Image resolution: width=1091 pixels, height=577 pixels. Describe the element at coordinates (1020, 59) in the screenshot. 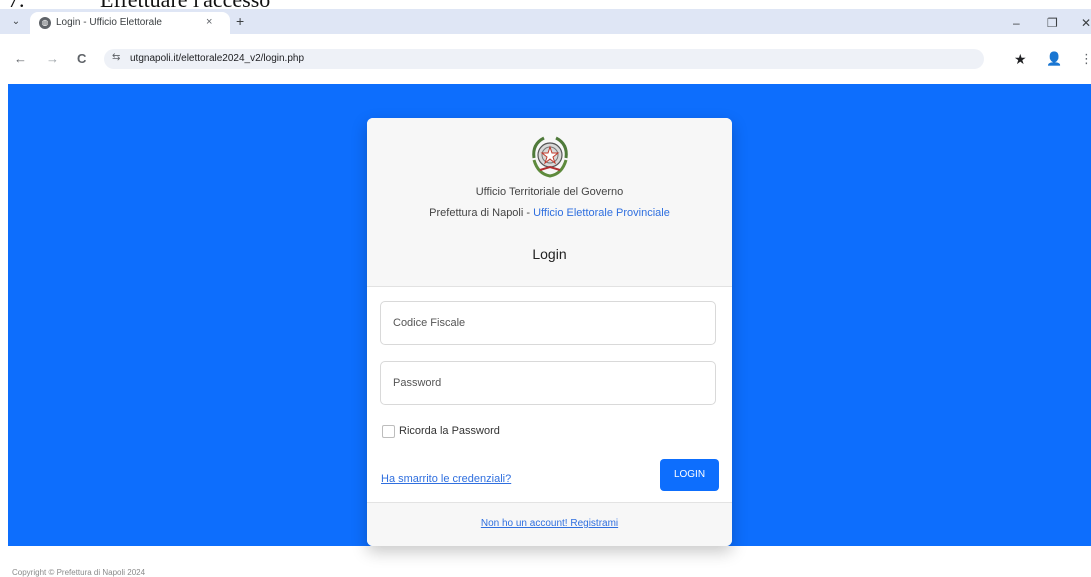

I see `bookmark-star-icon: ★` at that location.